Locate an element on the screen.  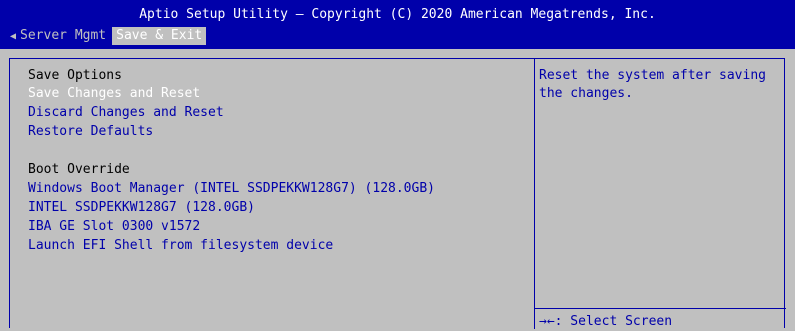
tab-server-mgmt-label: Server Mgmt is located at coordinates (63, 35).